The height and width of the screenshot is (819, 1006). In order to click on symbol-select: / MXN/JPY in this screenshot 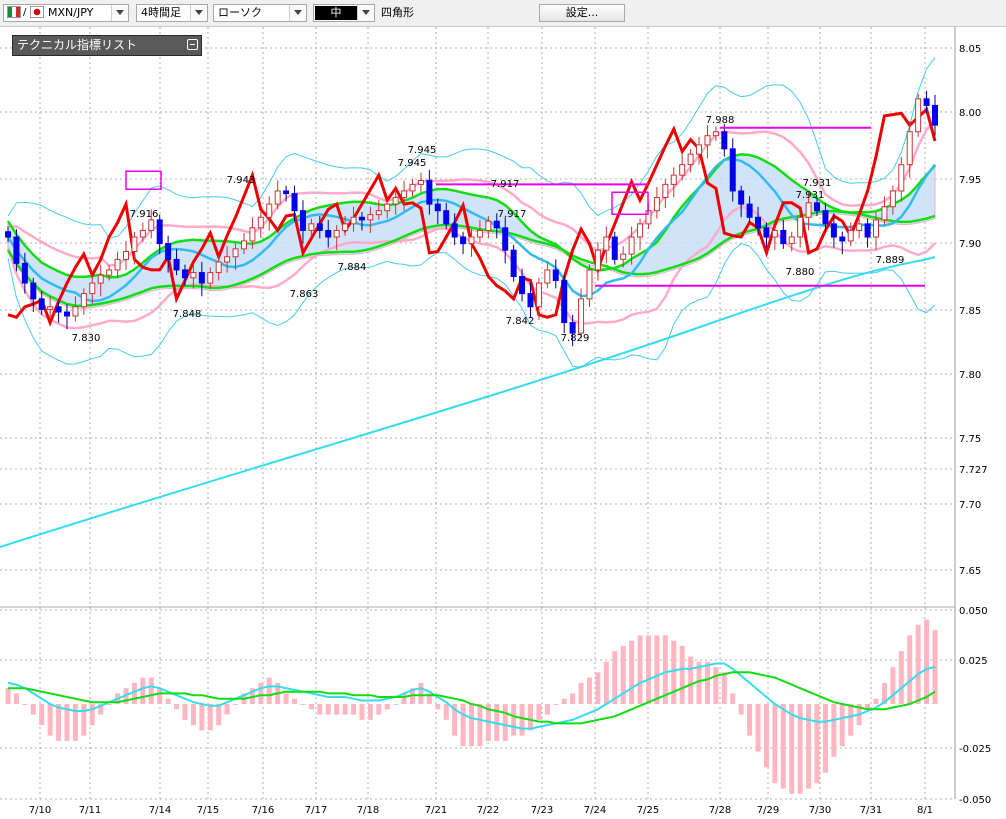, I will do `click(66, 13)`.